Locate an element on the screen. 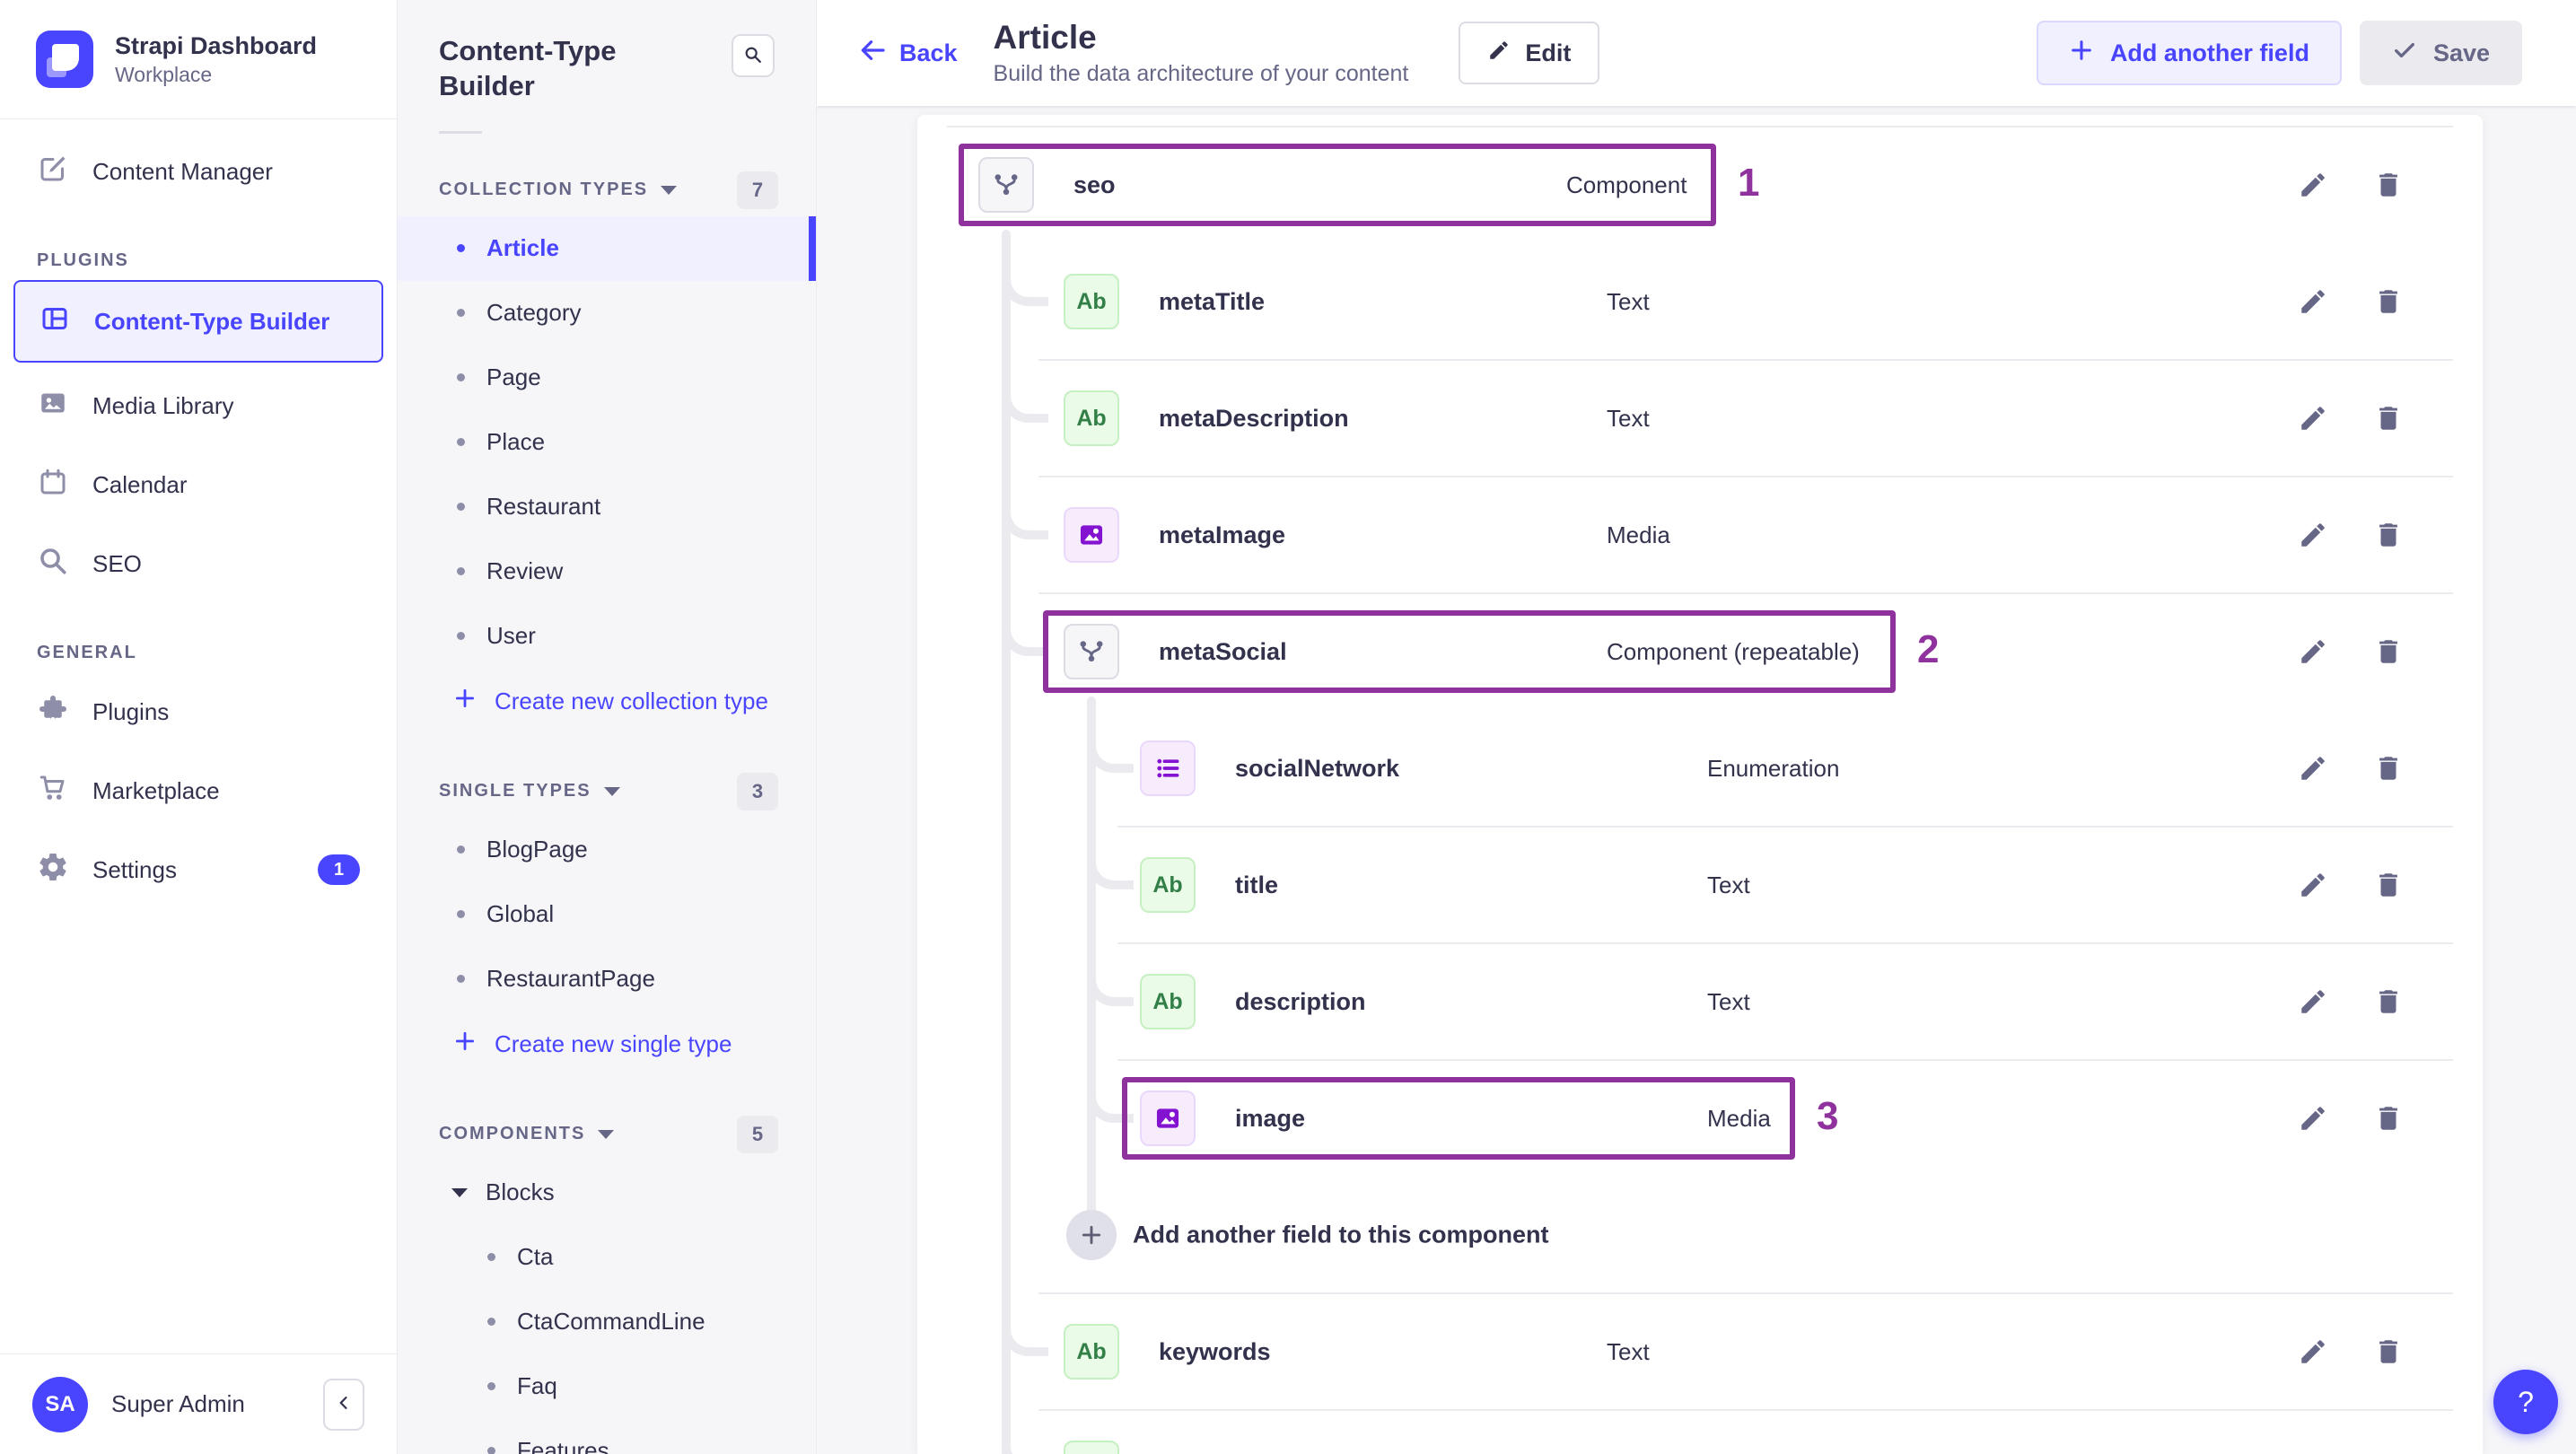 The image size is (2576, 1454). collapse-sidebar-button is located at coordinates (343, 1404).